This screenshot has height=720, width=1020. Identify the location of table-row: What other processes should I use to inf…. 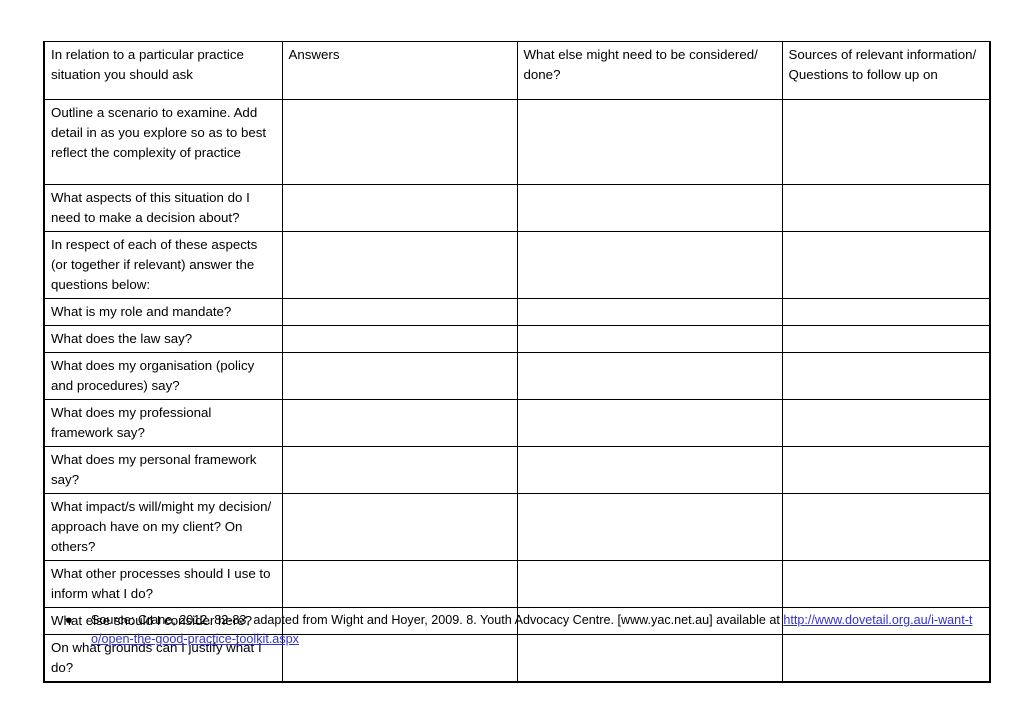
(517, 584).